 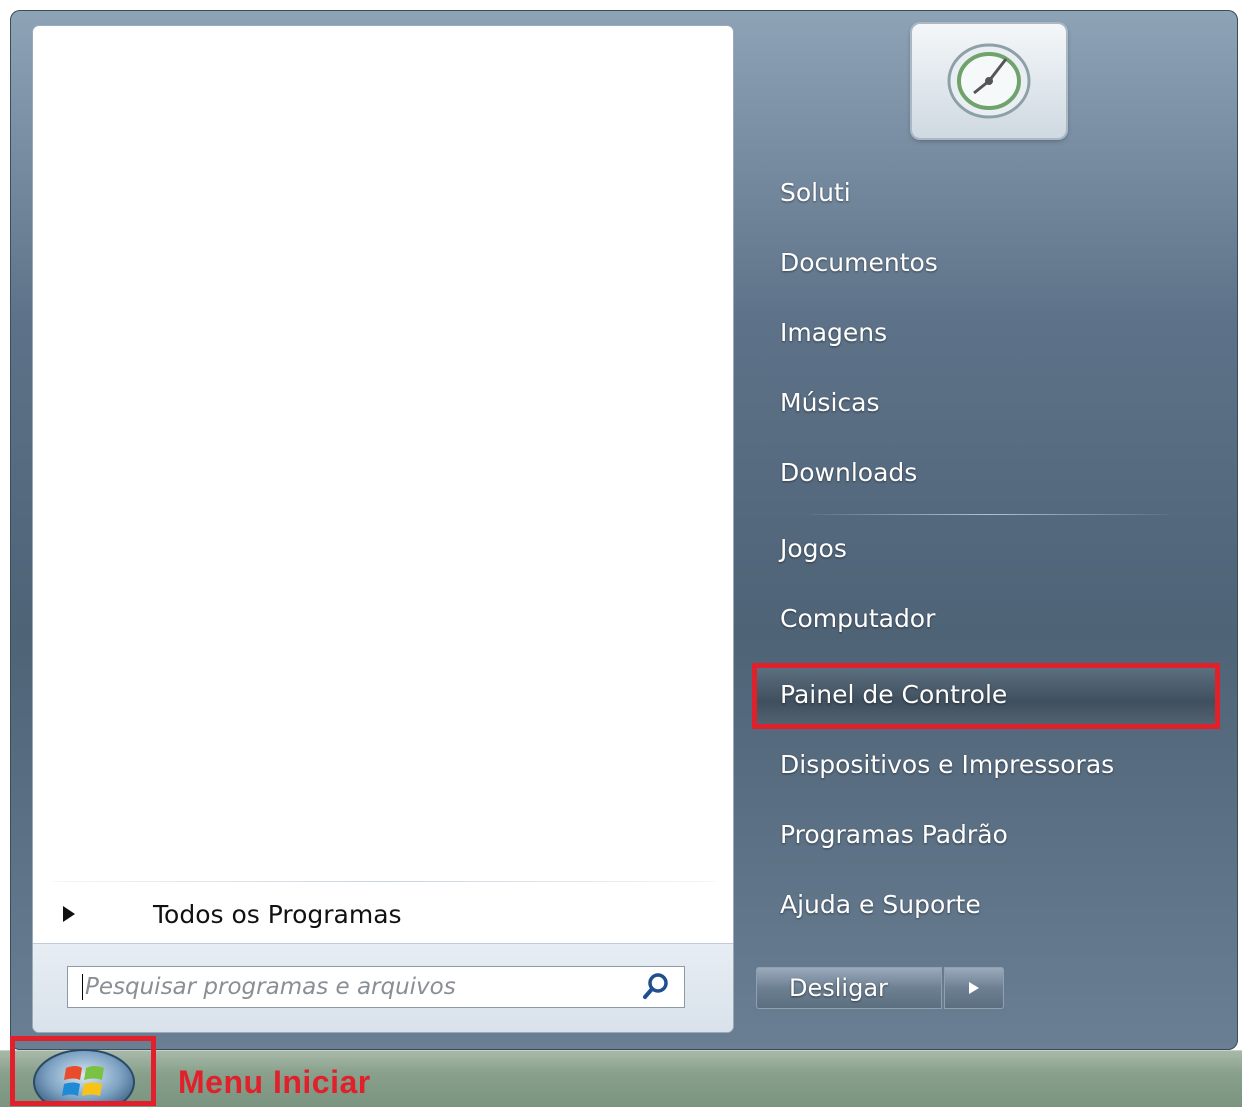 I want to click on menu-item-imagens: Imagens, so click(x=833, y=333).